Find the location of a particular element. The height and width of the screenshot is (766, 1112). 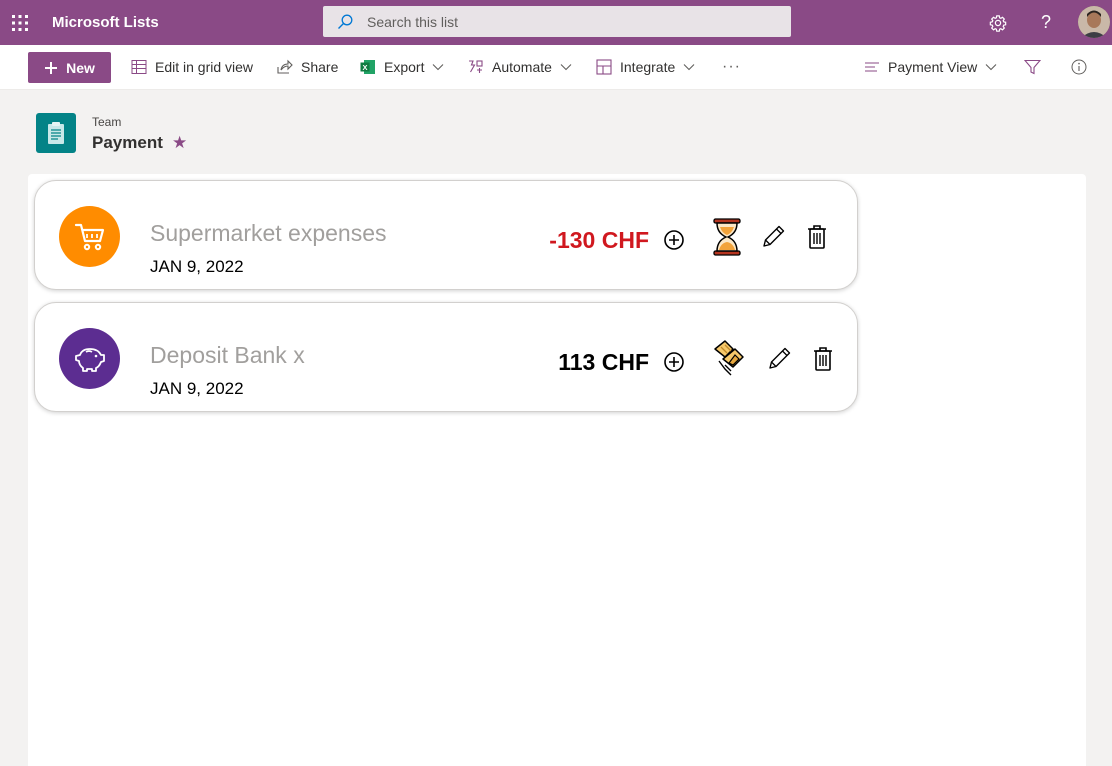

help-icon: ? is located at coordinates (1045, 22).